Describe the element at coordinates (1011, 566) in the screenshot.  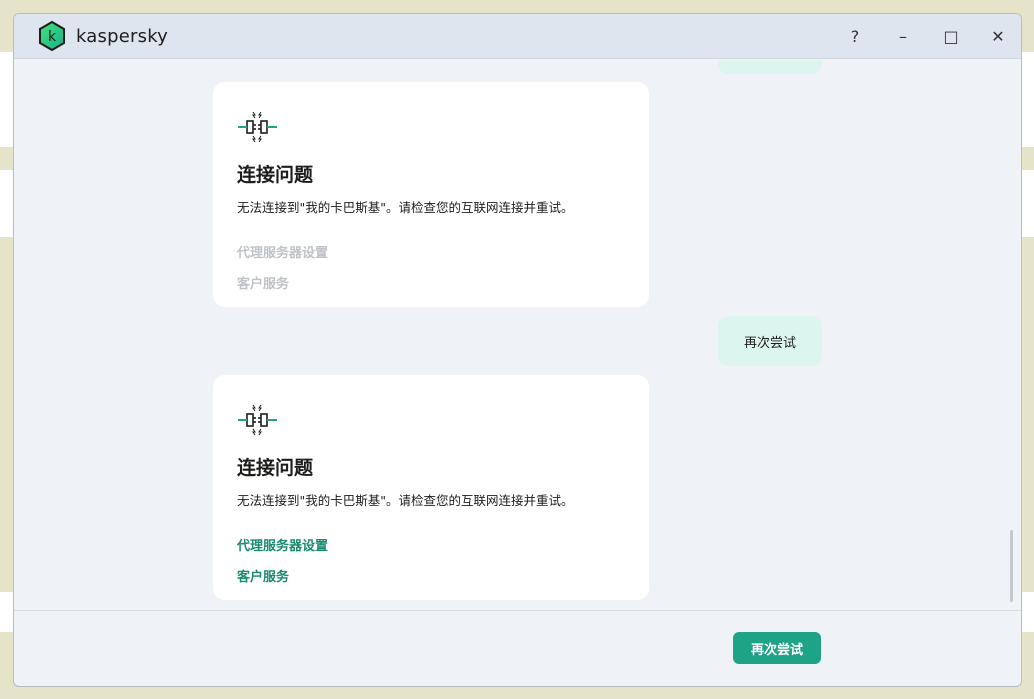
I see `scrollbar` at that location.